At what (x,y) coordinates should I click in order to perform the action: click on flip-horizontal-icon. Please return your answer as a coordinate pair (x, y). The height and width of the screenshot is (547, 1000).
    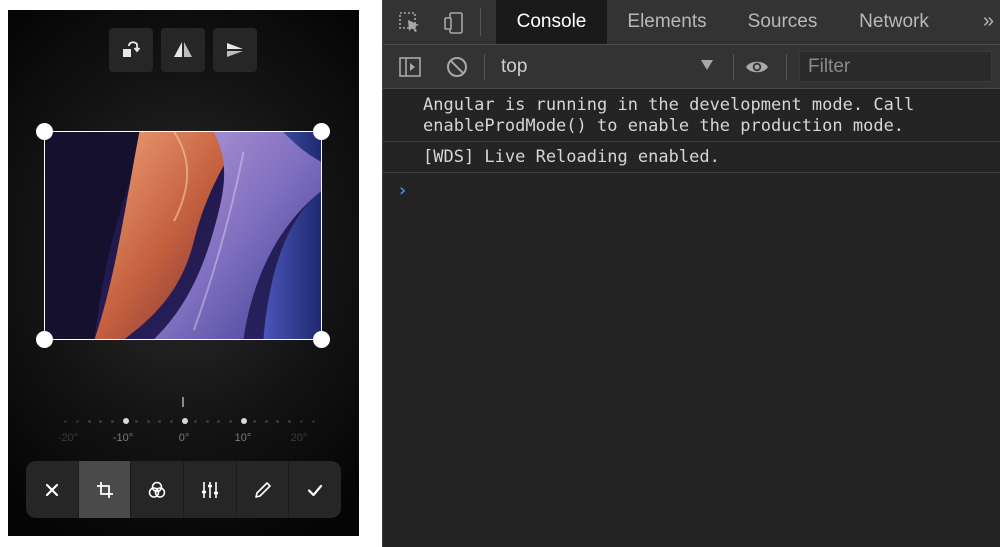
    Looking at the image, I should click on (183, 49).